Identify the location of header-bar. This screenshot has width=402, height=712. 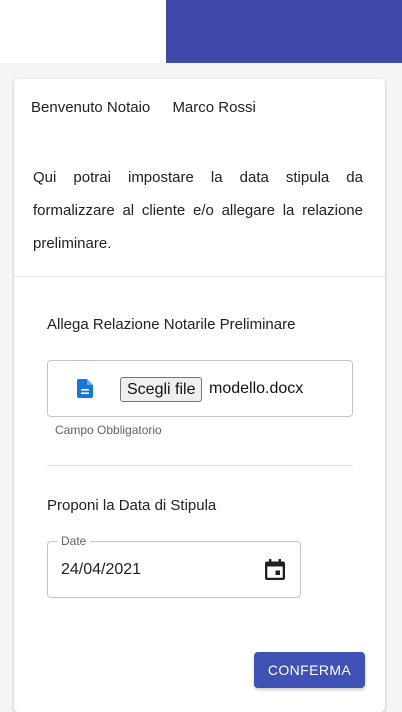
(284, 31).